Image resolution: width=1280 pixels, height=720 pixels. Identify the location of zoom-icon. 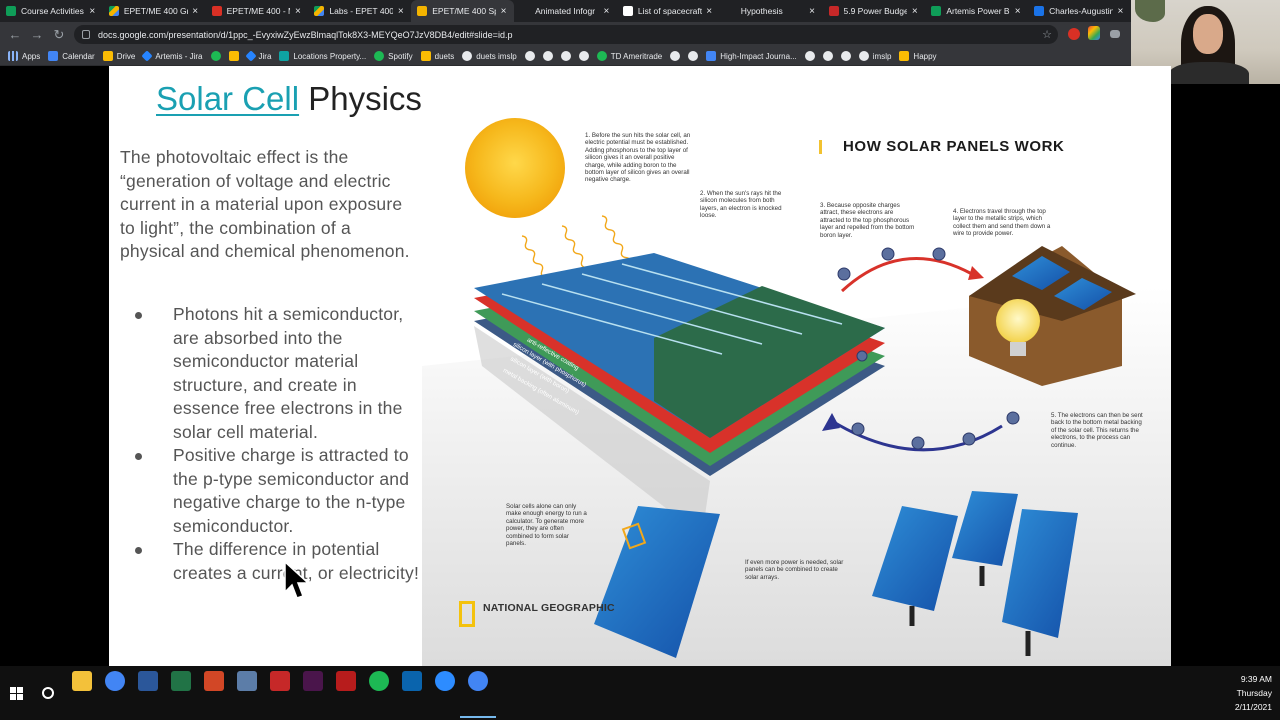
(445, 681).